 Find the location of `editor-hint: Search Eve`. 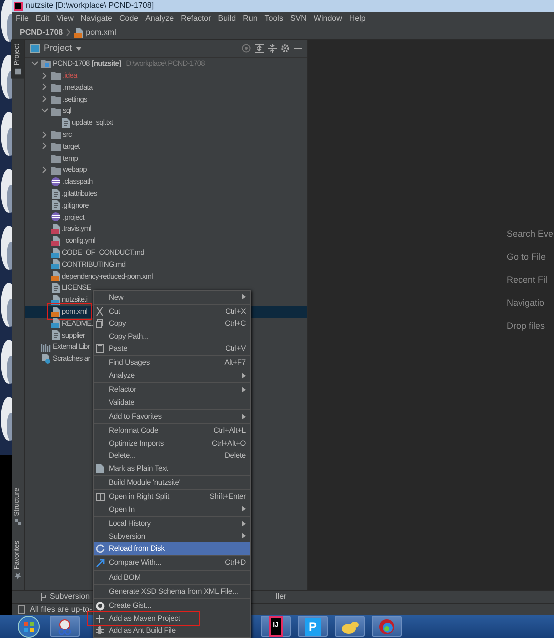

editor-hint: Search Eve is located at coordinates (530, 234).